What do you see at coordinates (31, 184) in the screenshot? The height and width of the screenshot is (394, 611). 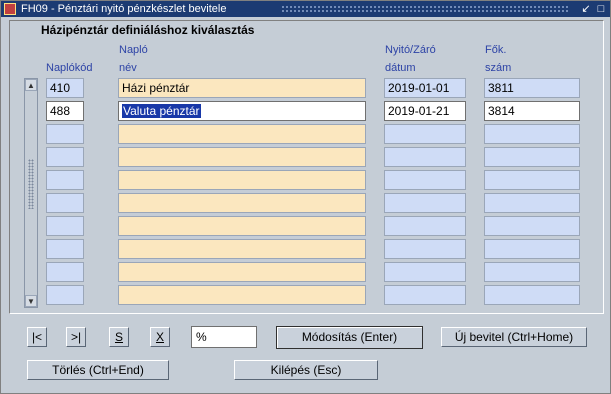 I see `scroll-grip-icon` at bounding box center [31, 184].